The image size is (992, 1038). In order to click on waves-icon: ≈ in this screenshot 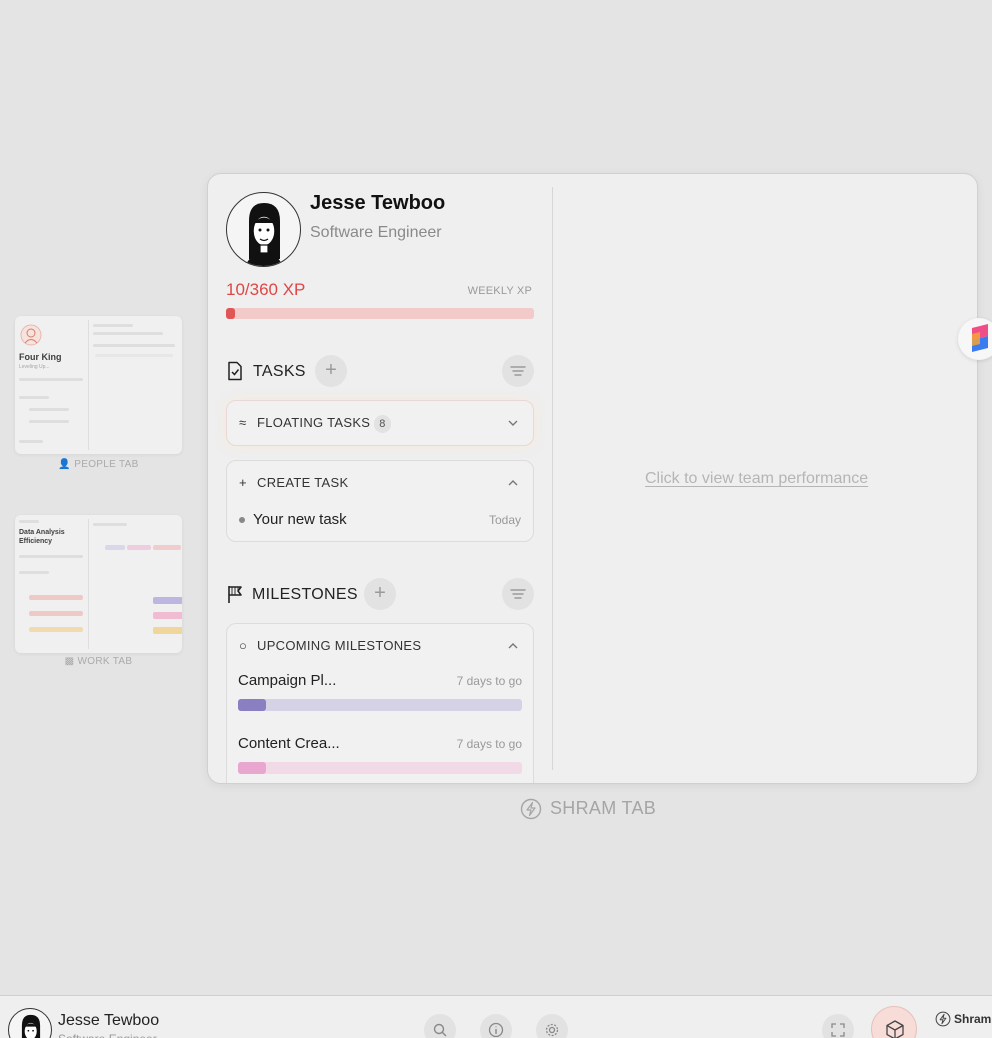, I will do `click(243, 422)`.